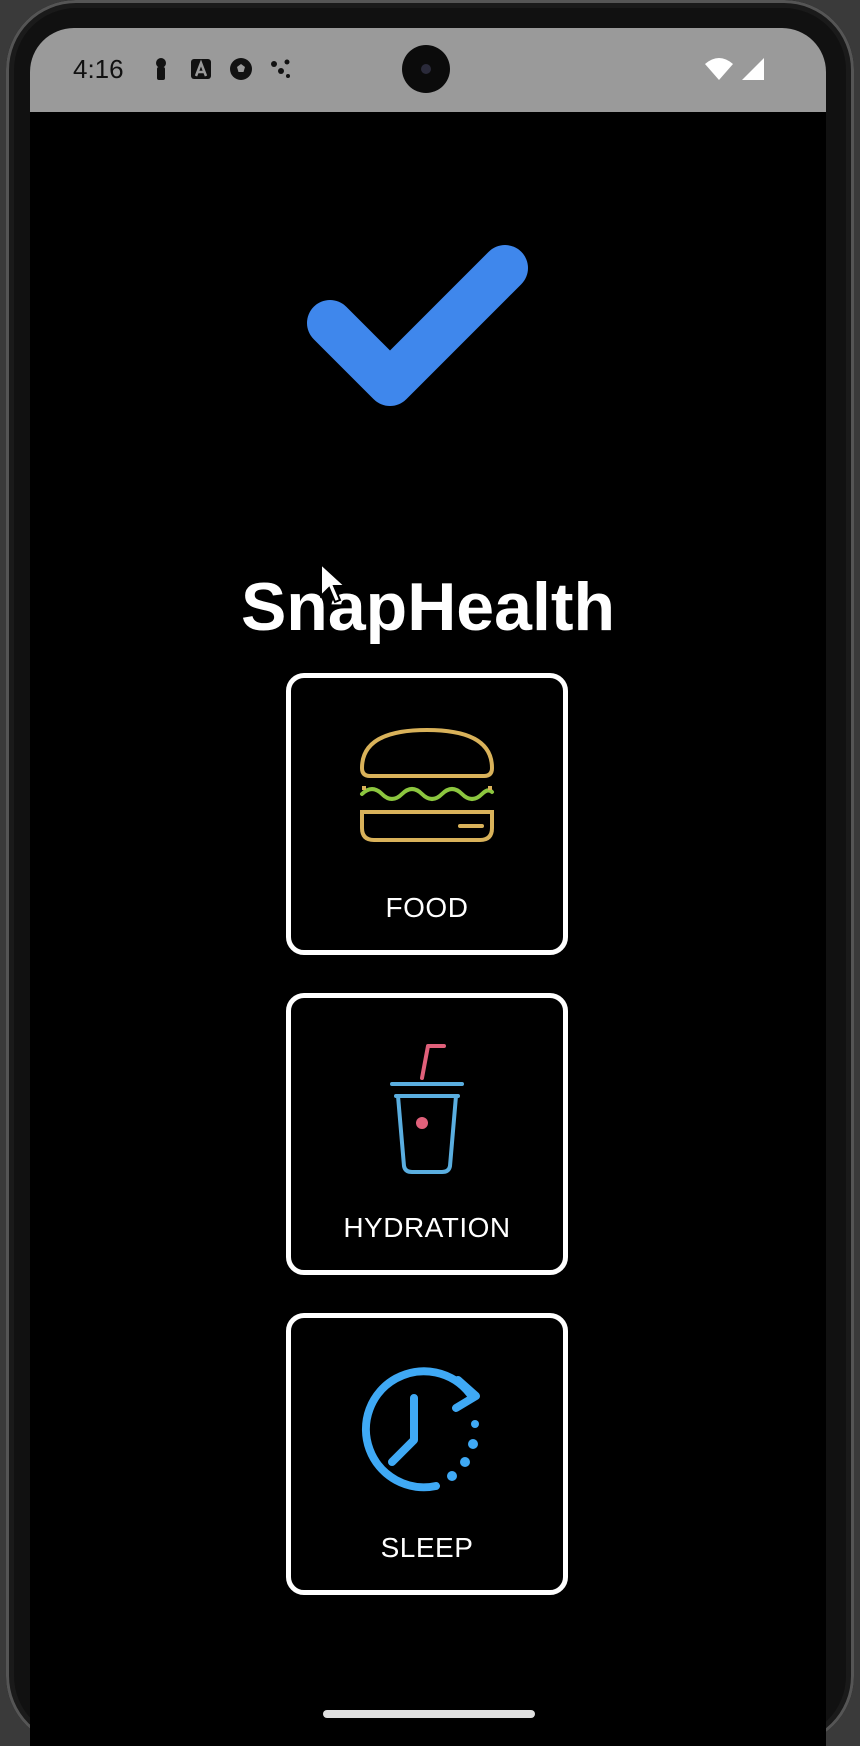 This screenshot has width=860, height=1746. What do you see at coordinates (241, 69) in the screenshot?
I see `soccer-ball-icon` at bounding box center [241, 69].